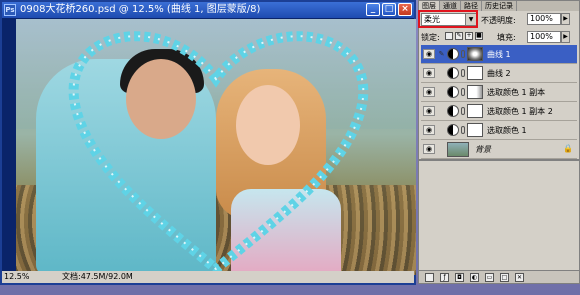 The height and width of the screenshot is (295, 580). I want to click on layer-row-selective-color-copy: ◉ 选取颜色 1 副本, so click(499, 92).